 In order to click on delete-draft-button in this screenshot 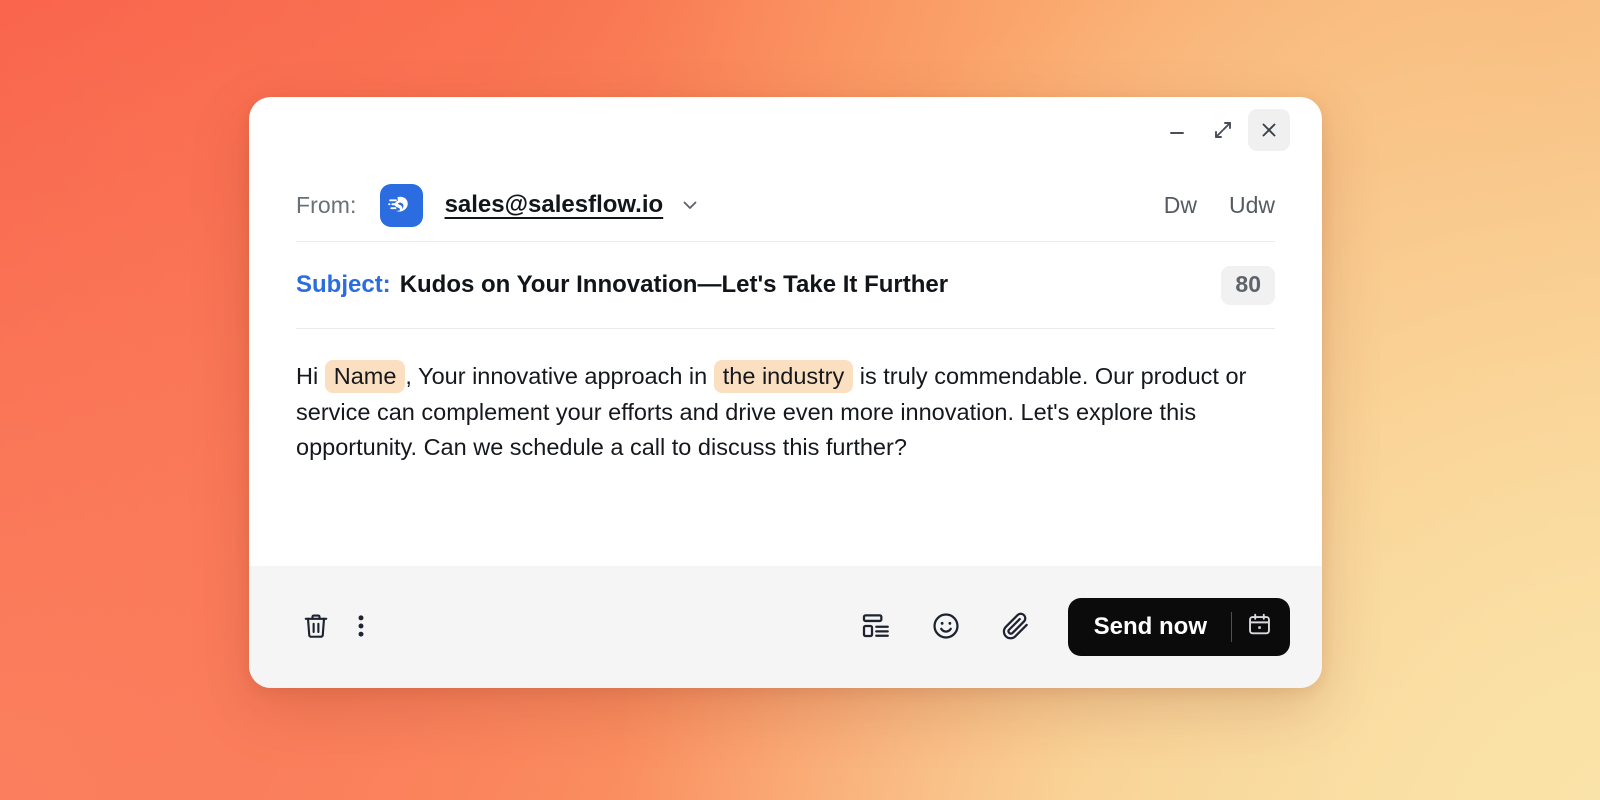, I will do `click(316, 627)`.